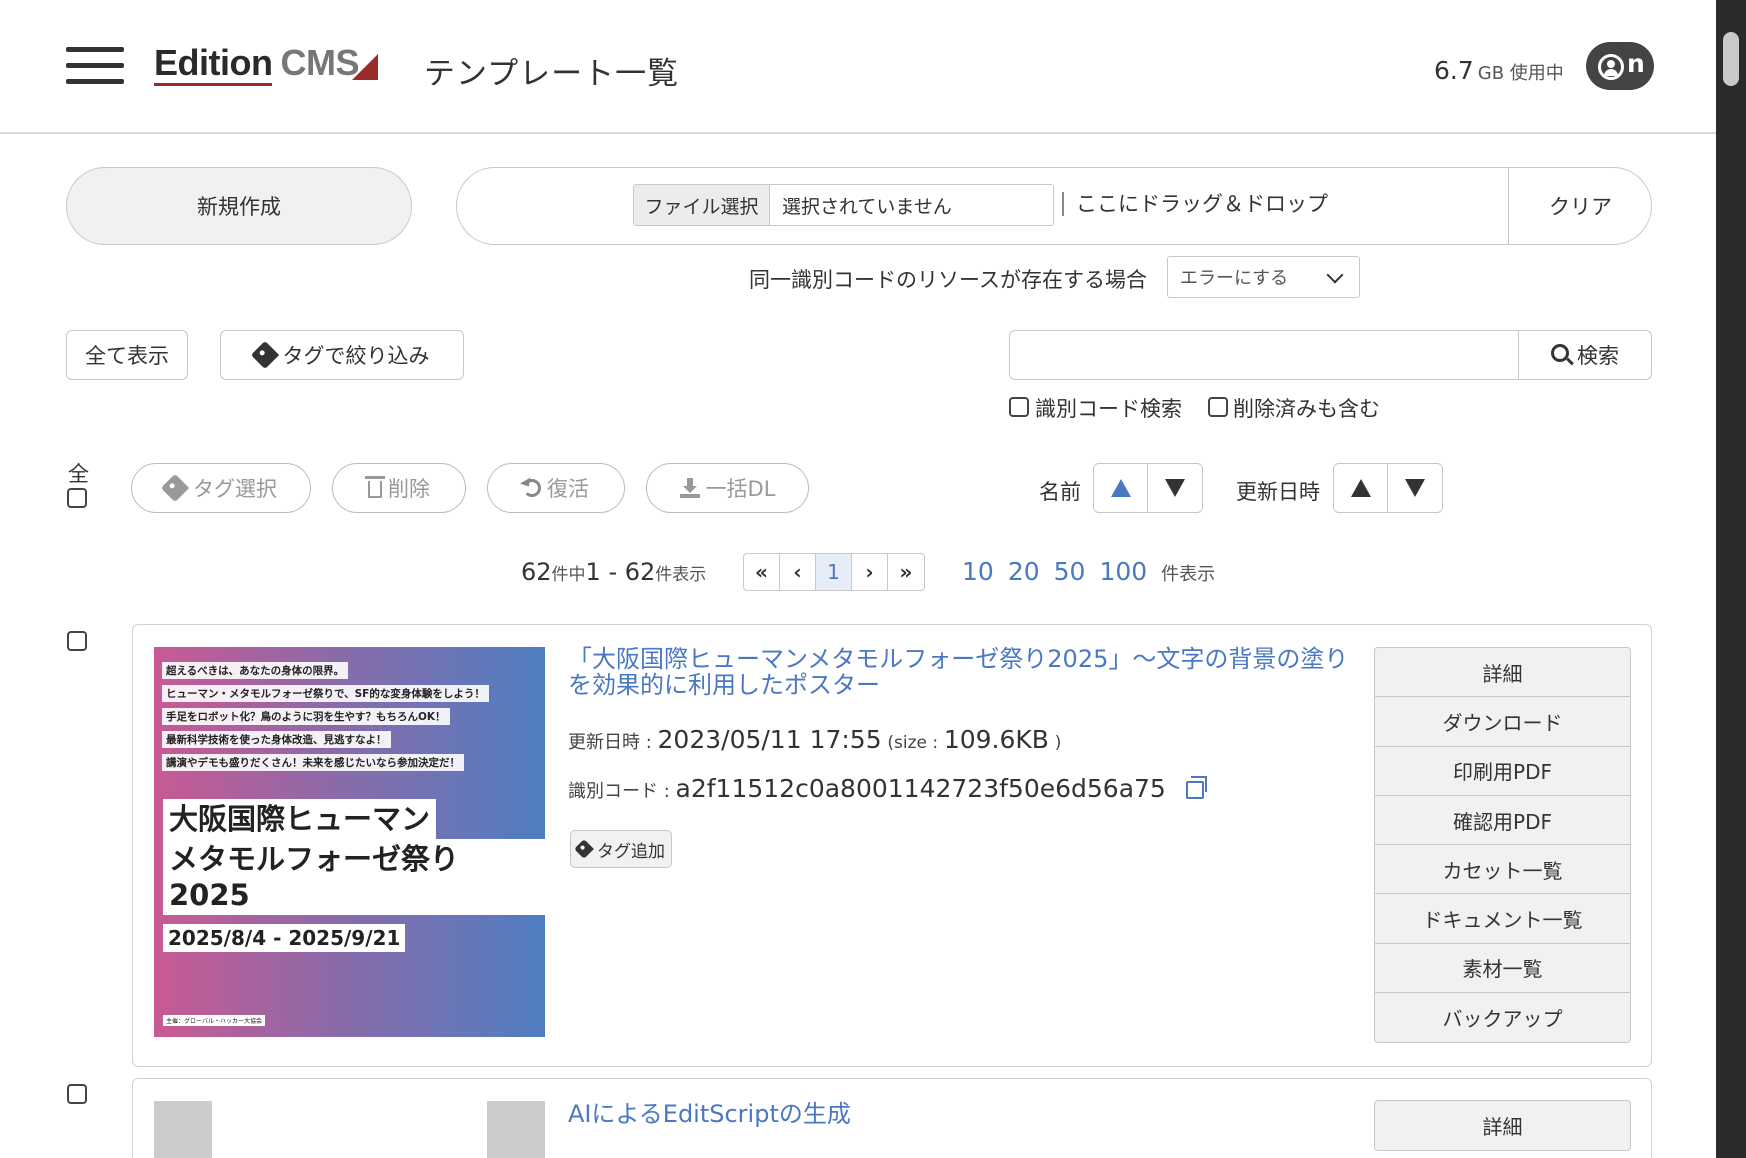  Describe the element at coordinates (1502, 969) in the screenshot. I see `material-list-button: 素材一覧` at that location.